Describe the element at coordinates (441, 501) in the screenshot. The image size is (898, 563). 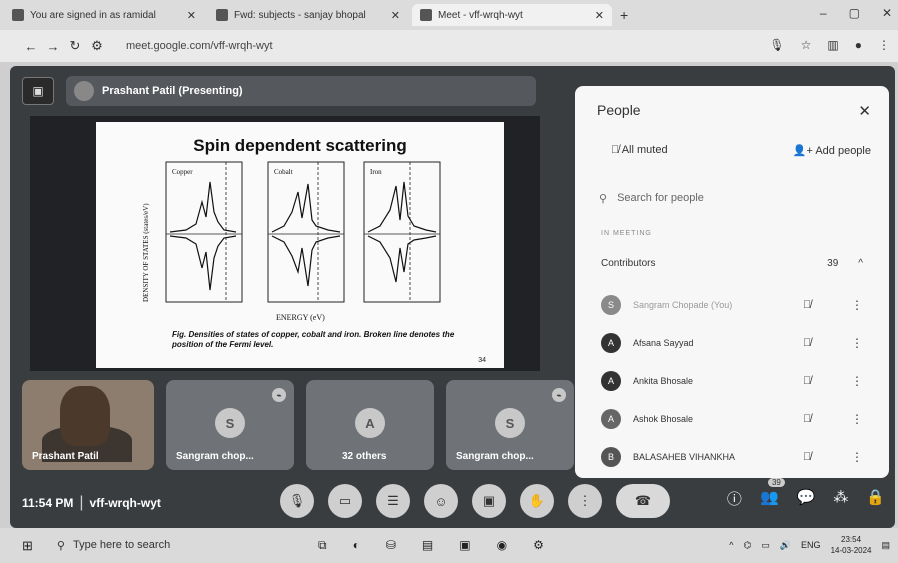
I see `emoji-icon: ☺` at that location.